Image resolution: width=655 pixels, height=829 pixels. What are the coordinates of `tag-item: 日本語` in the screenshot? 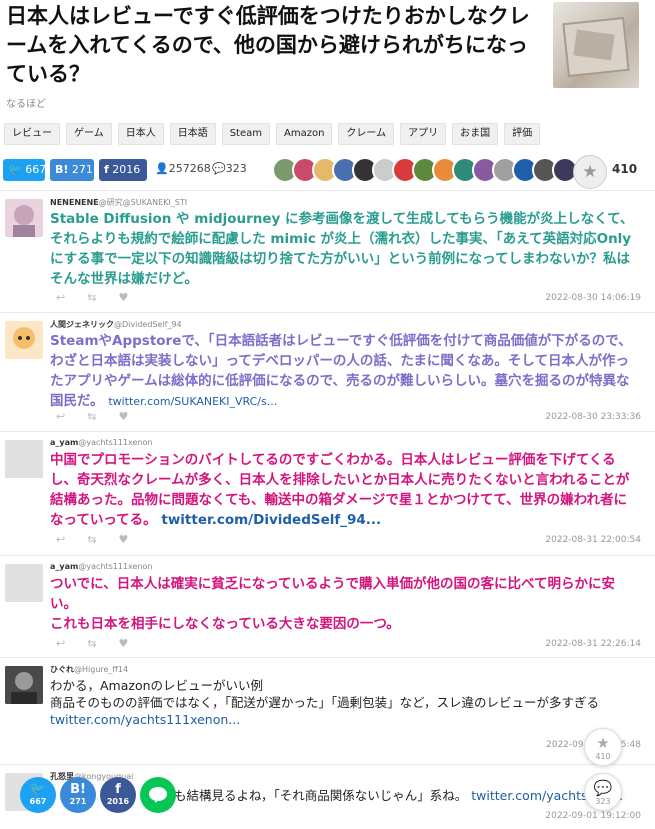 It's located at (192, 134).